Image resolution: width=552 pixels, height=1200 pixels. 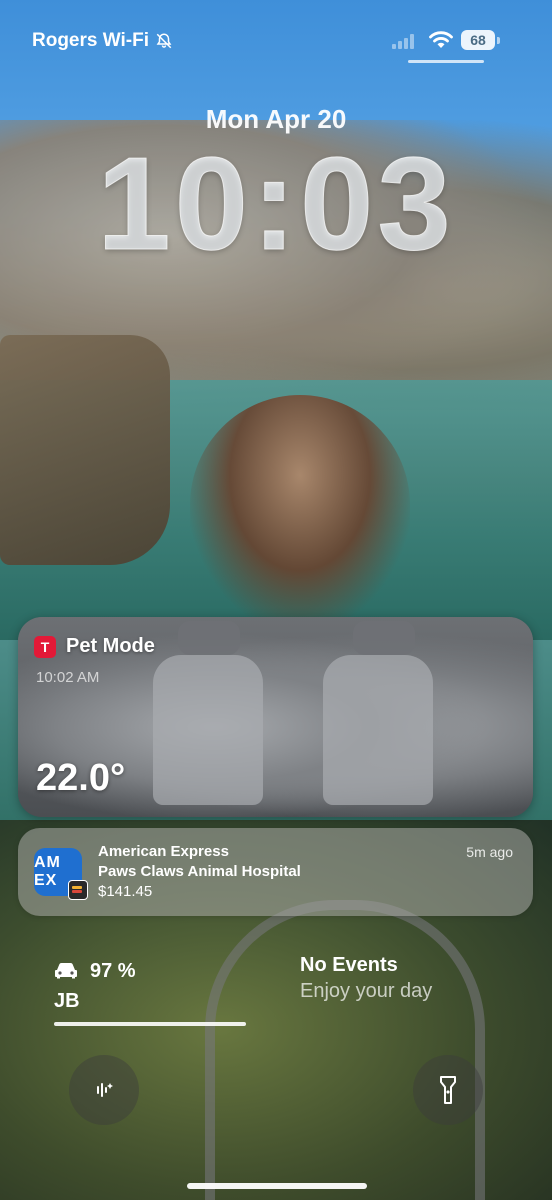 What do you see at coordinates (366, 991) in the screenshot?
I see `calendar-subtitle: Enjoy your day` at bounding box center [366, 991].